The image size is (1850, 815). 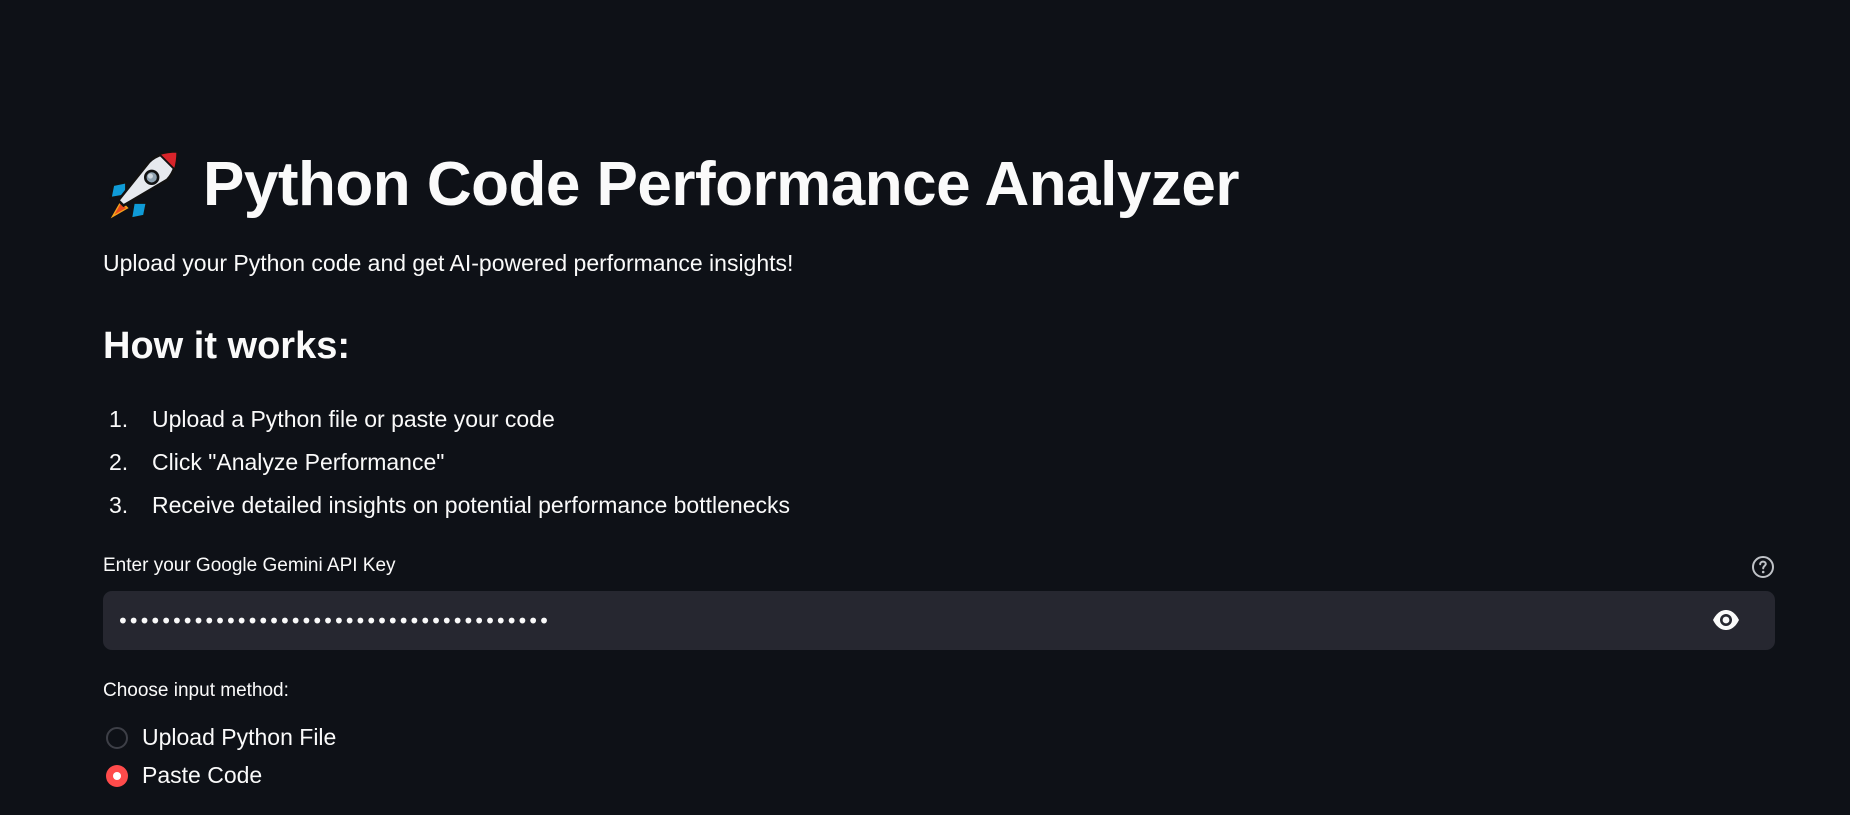 What do you see at coordinates (939, 620) in the screenshot?
I see `api-key-input: ••••••••••••••••••••••••••••••••••••••••` at bounding box center [939, 620].